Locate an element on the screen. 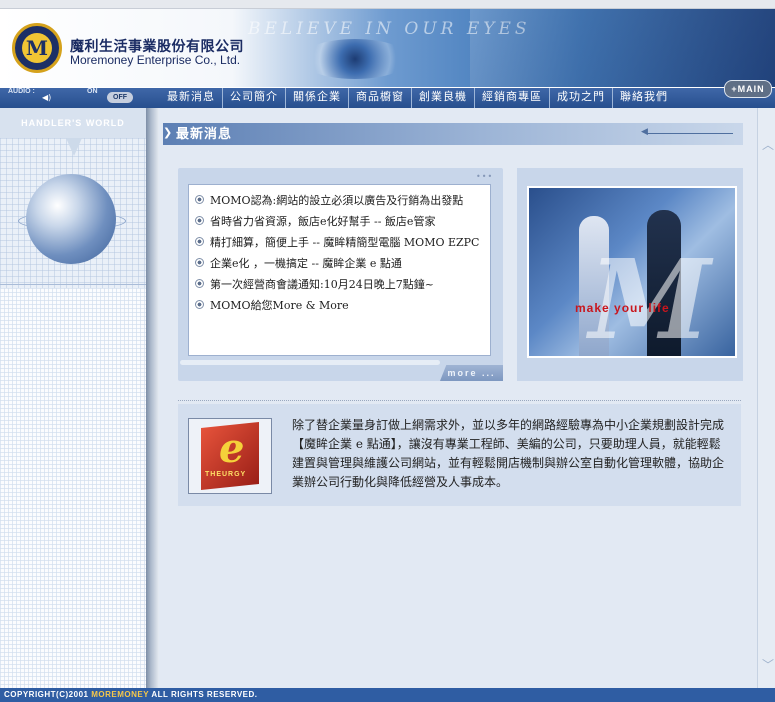  nav-item-dealers: 經銷商專區 is located at coordinates (512, 98).